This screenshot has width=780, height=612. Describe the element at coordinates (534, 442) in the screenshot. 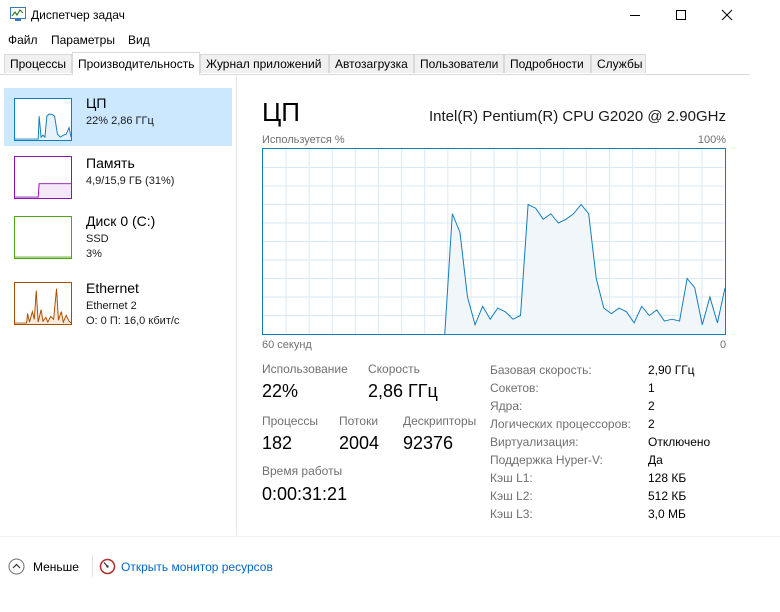

I see `prop-virtualization-label: Виртуализация:` at that location.